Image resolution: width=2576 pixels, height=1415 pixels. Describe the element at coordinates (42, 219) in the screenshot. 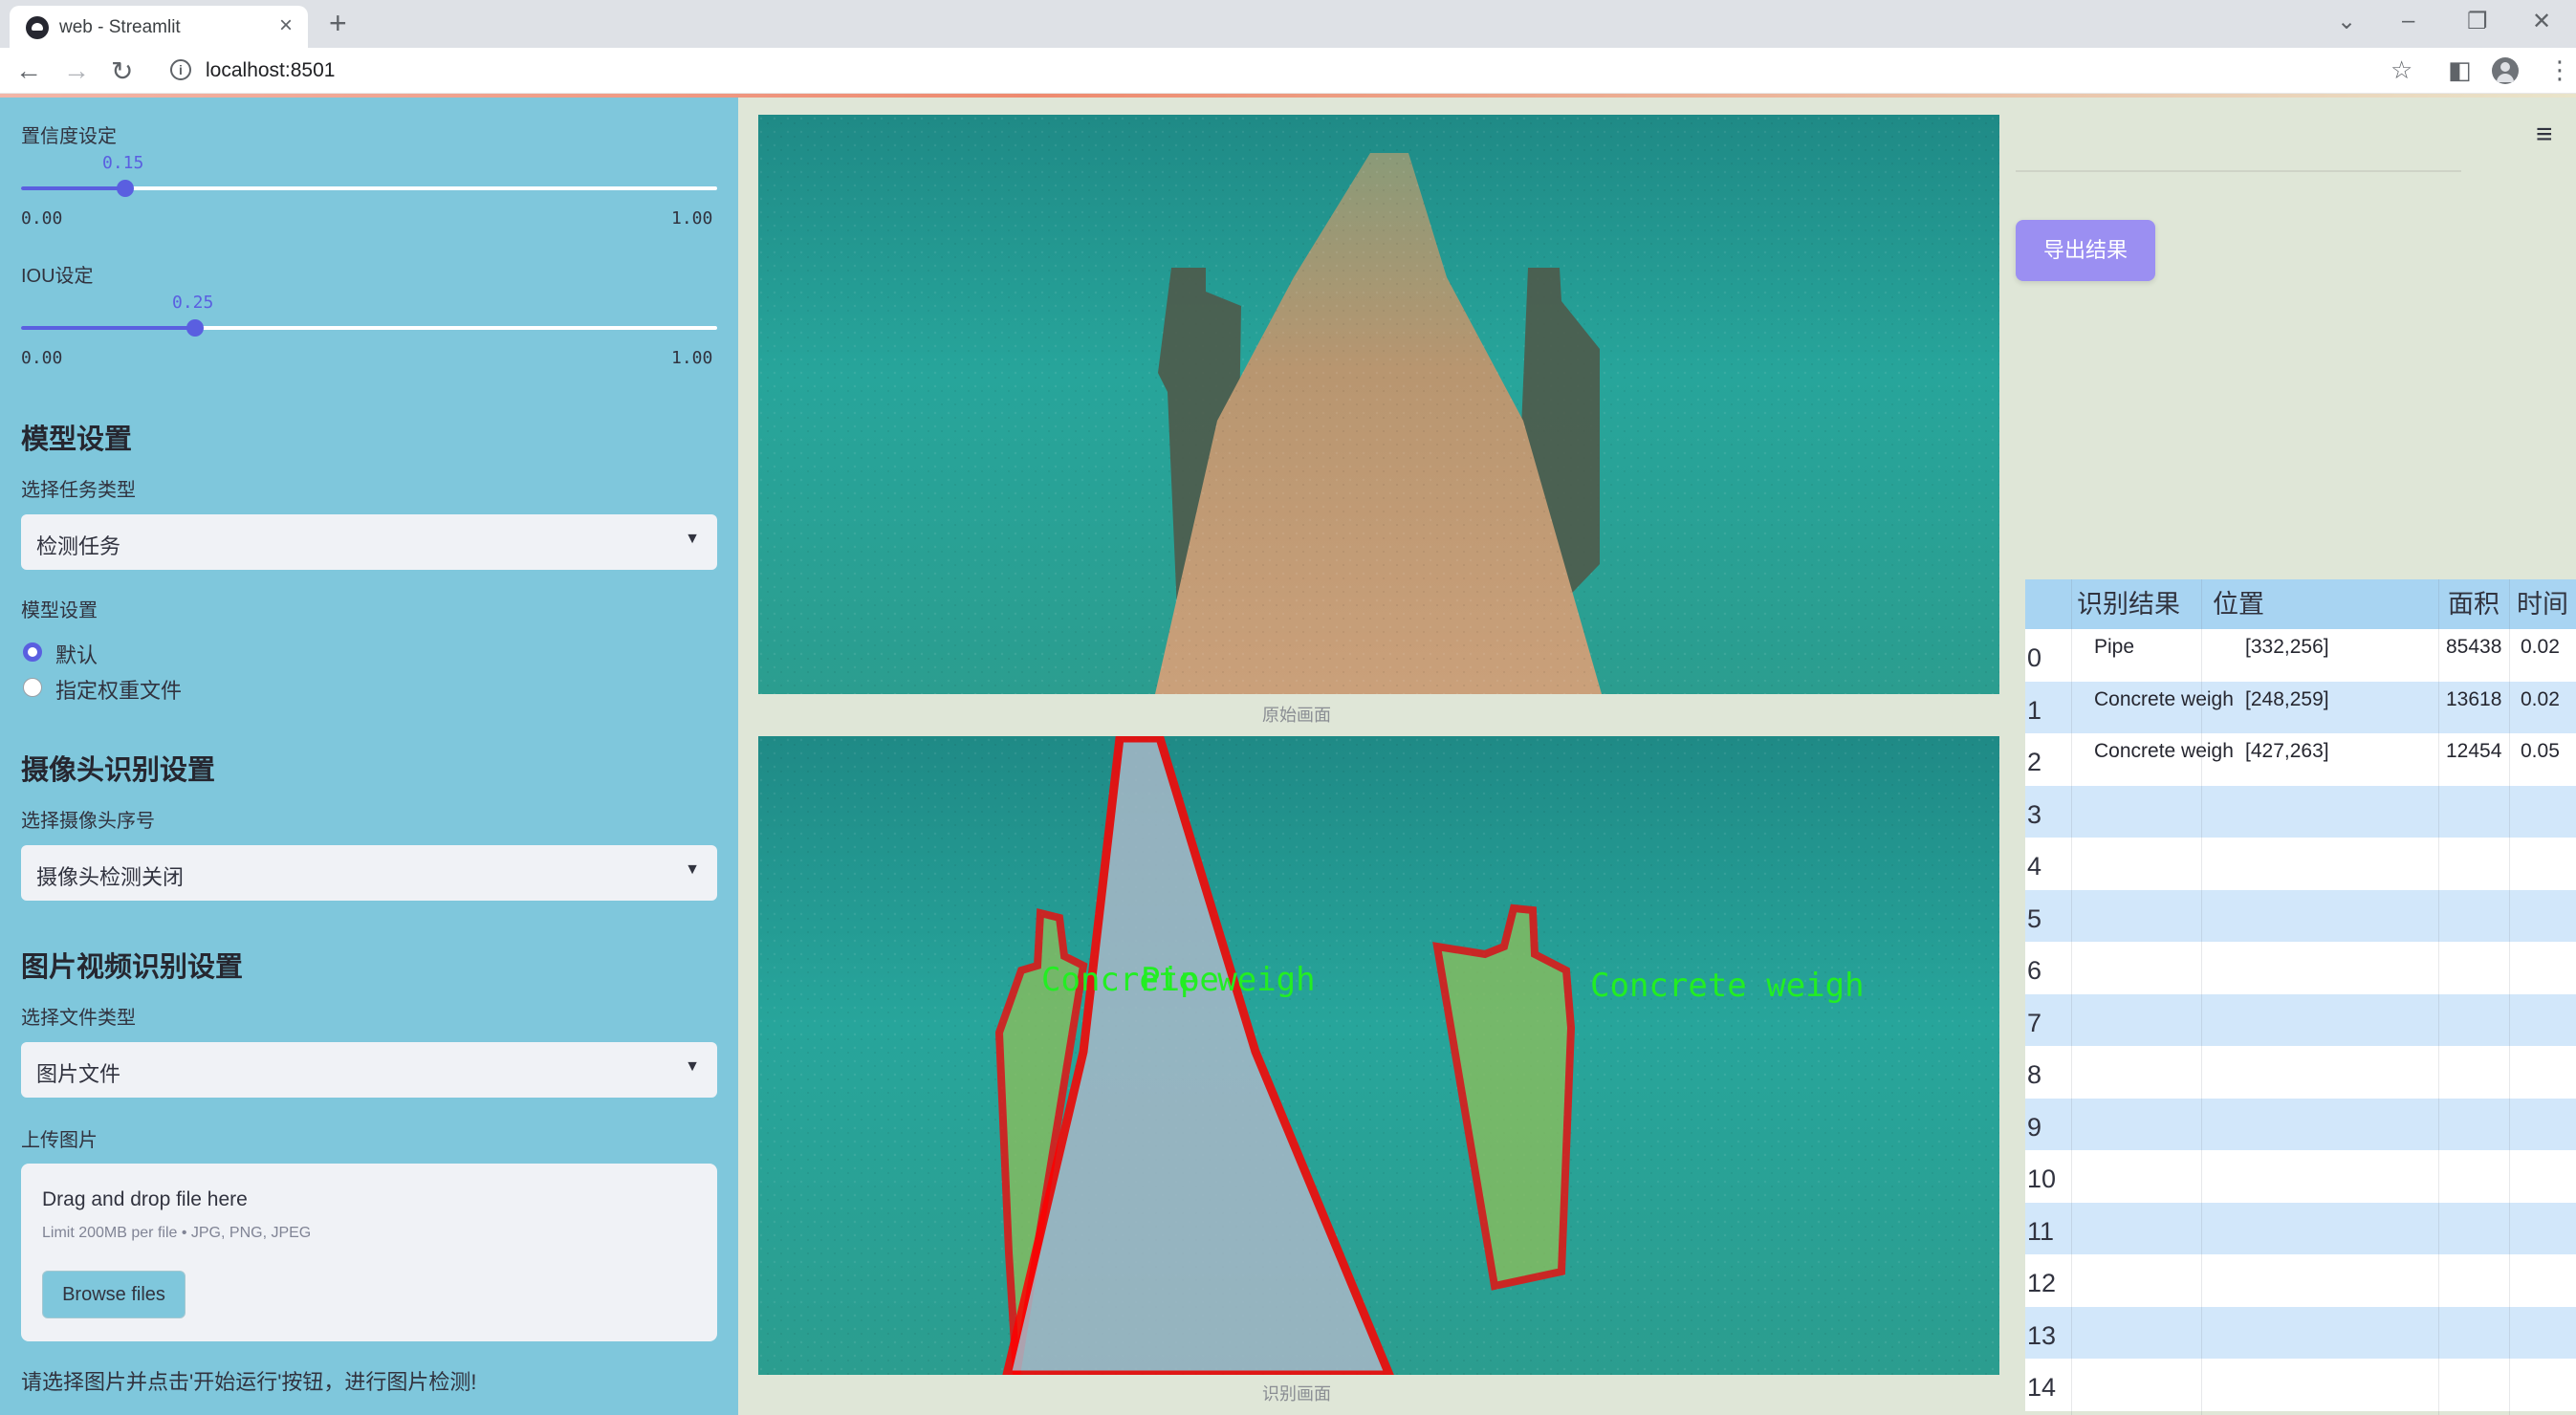

I see `confidence-min: 0.00` at that location.